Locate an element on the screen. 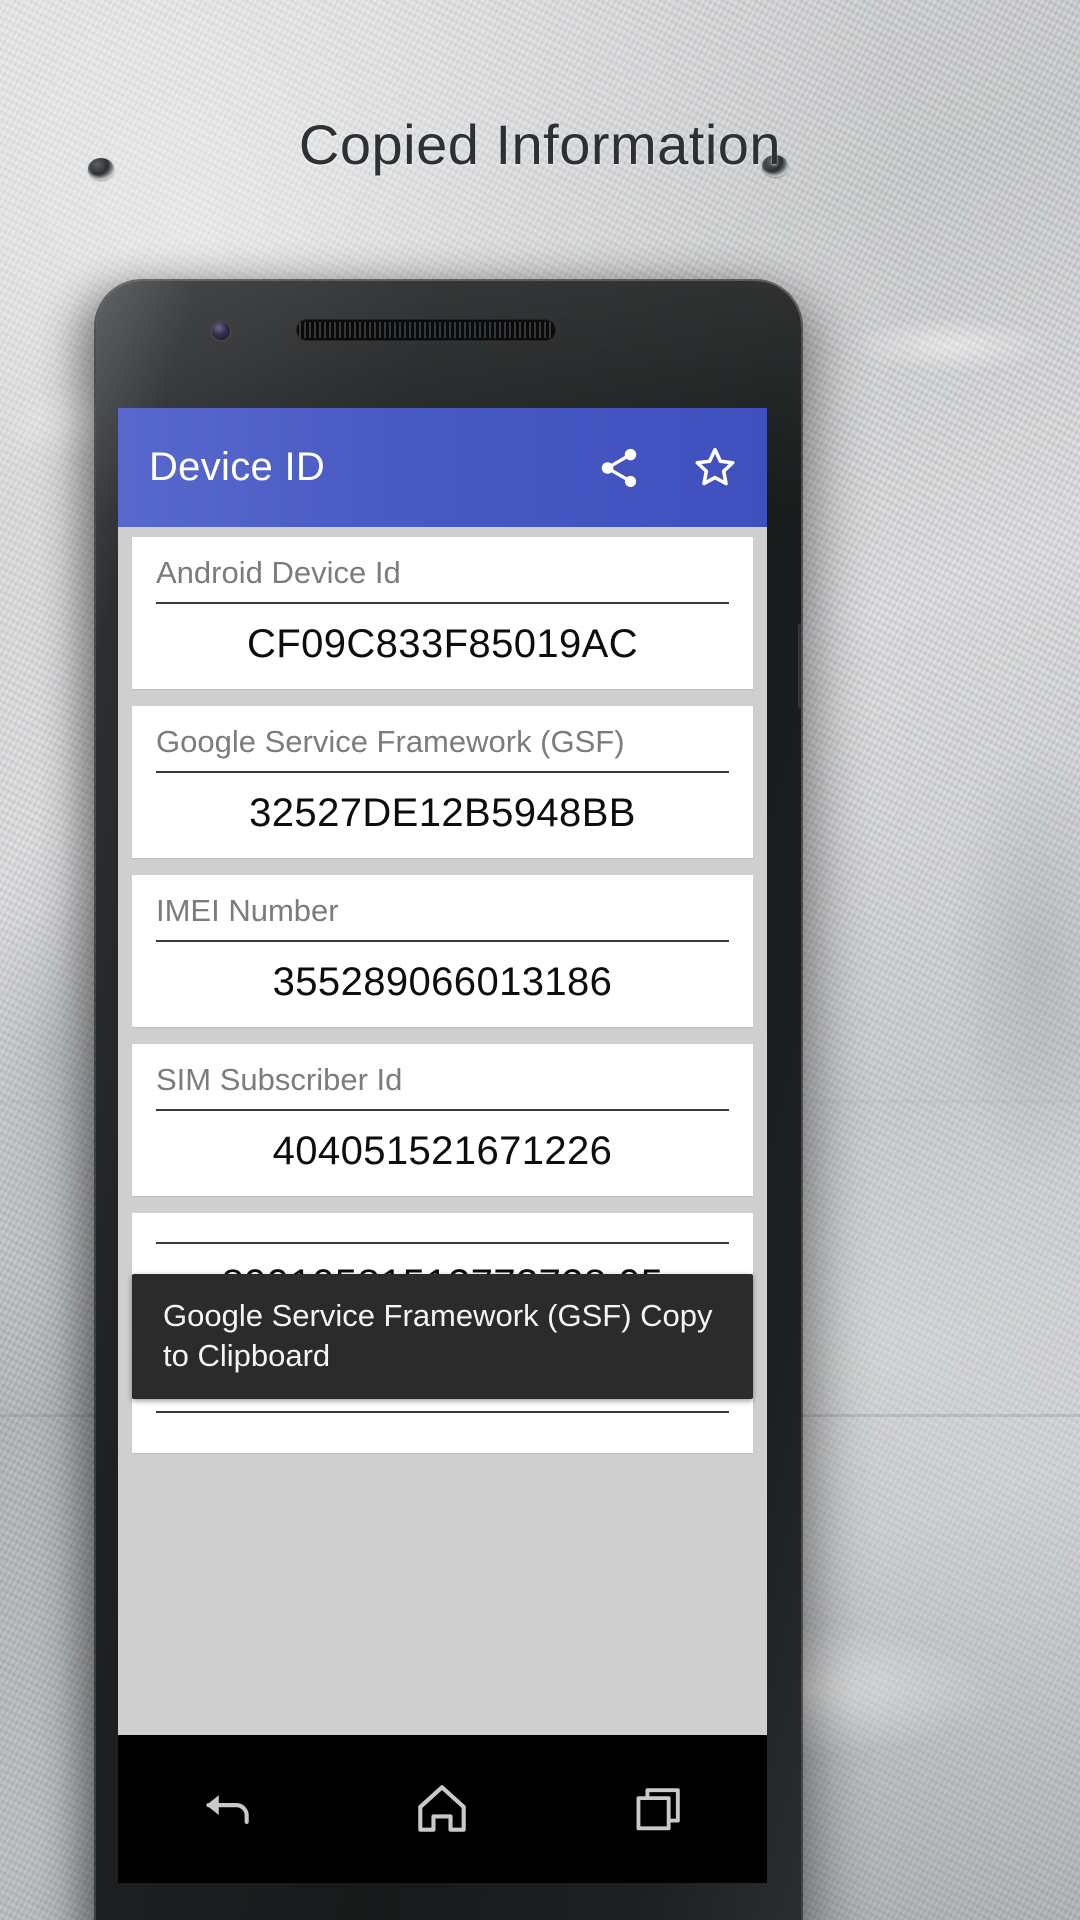 The height and width of the screenshot is (1920, 1080). info-card-sim-subscriber-id: SIM Subscriber Id 404051521671226 is located at coordinates (442, 1120).